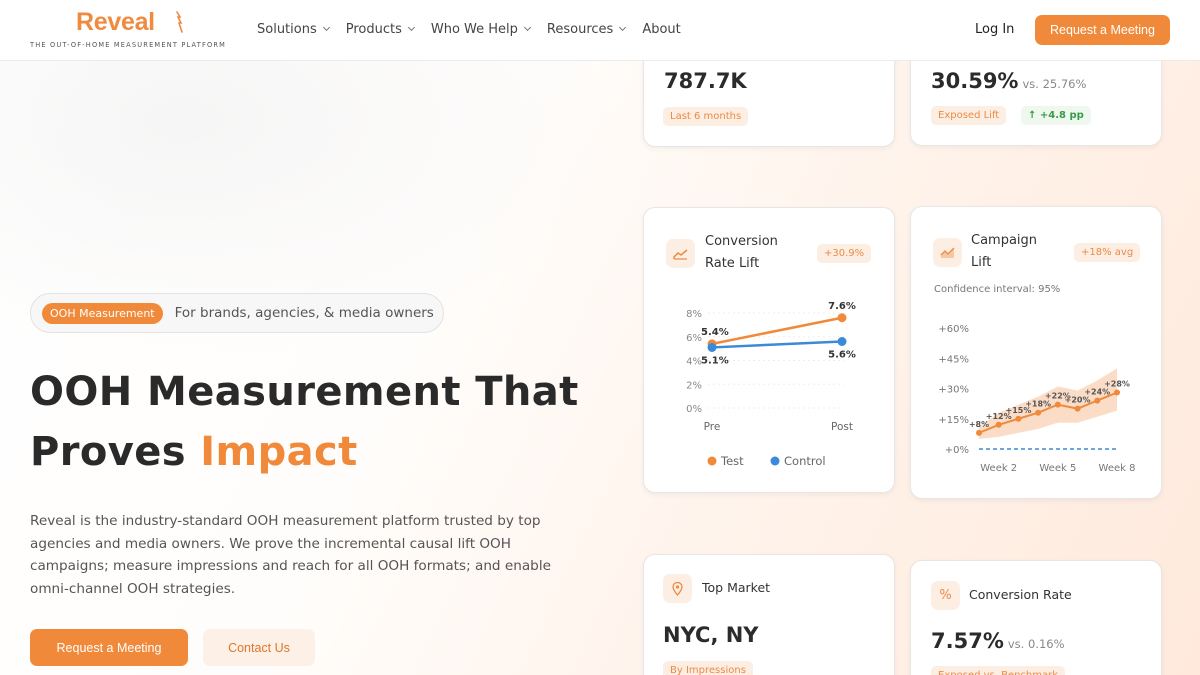 The height and width of the screenshot is (675, 1200). What do you see at coordinates (1004, 252) in the screenshot?
I see `campaign-lift-title: Campaign Lift` at bounding box center [1004, 252].